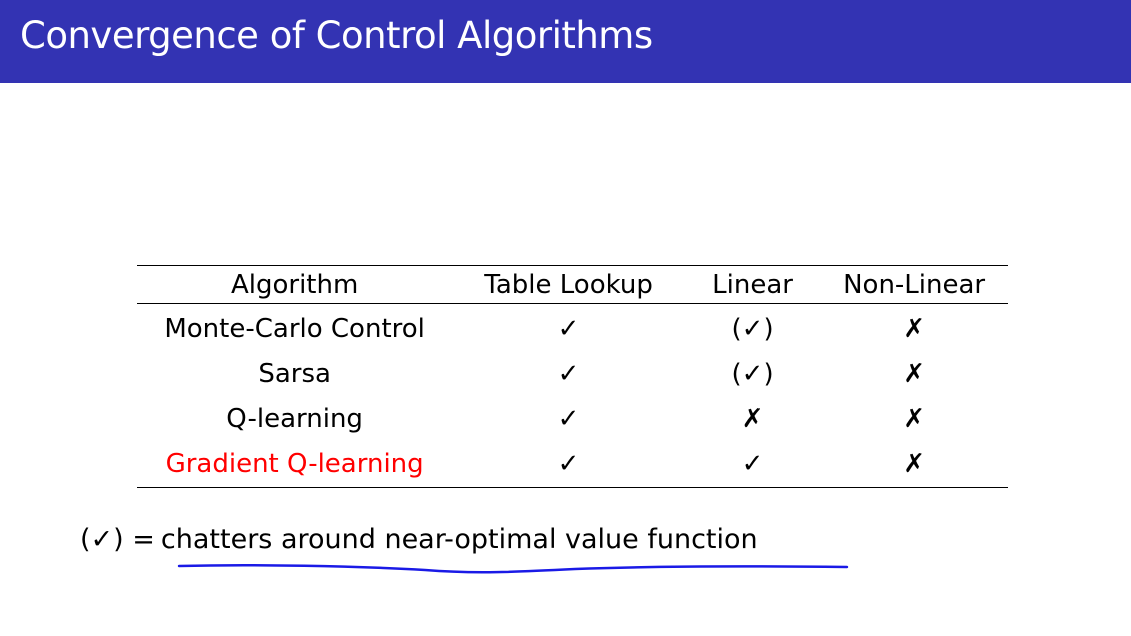  Describe the element at coordinates (294, 374) in the screenshot. I see `algorithm-name: Sarsa` at that location.